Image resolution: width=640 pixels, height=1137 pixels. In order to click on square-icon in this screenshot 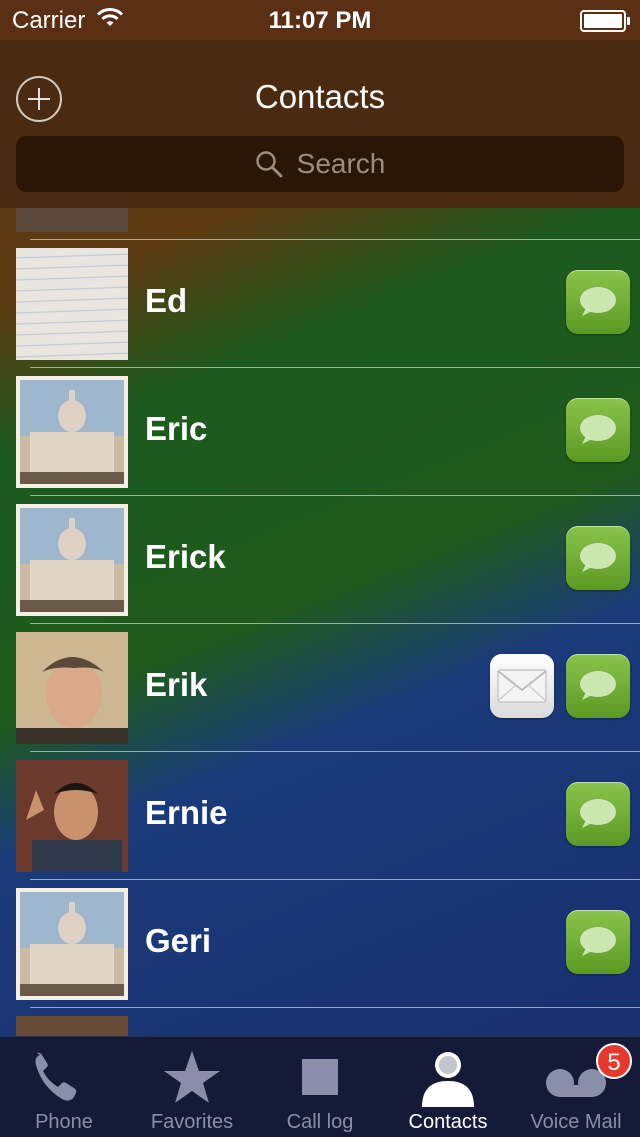, I will do `click(320, 1077)`.